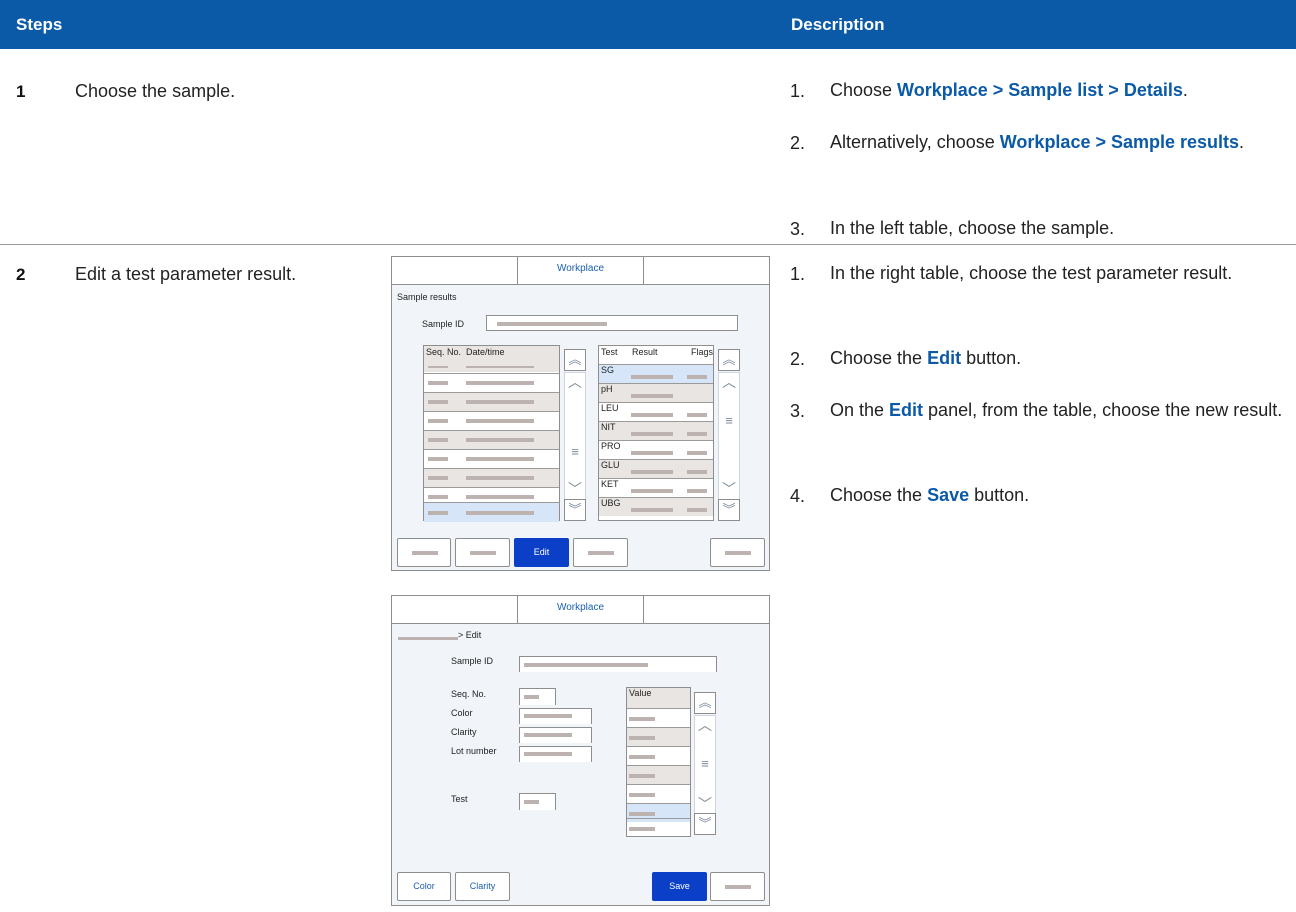 This screenshot has width=1296, height=912. Describe the element at coordinates (469, 694) in the screenshot. I see `seq-label: Seq. No.` at that location.